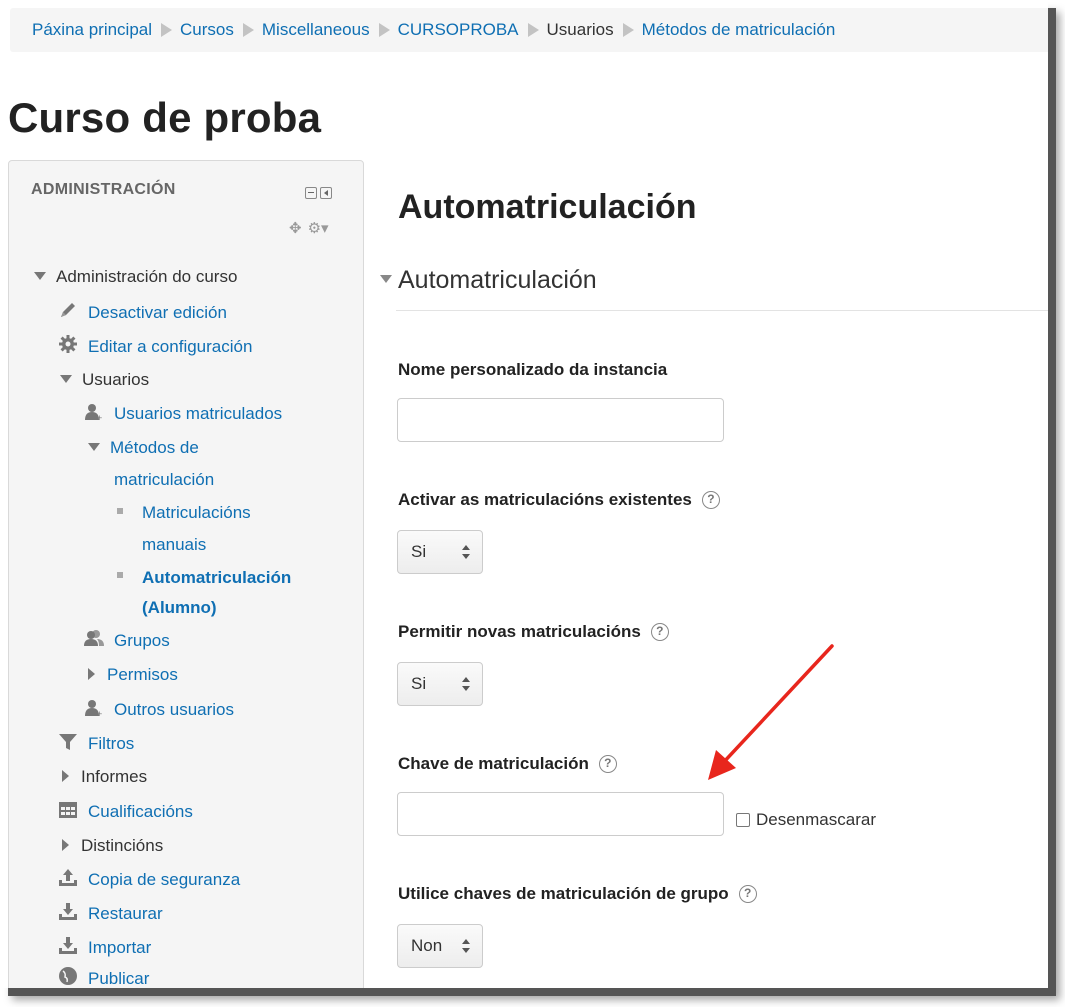 The width and height of the screenshot is (1065, 1007). Describe the element at coordinates (142, 641) in the screenshot. I see `tree-item-groups: Grupos` at that location.